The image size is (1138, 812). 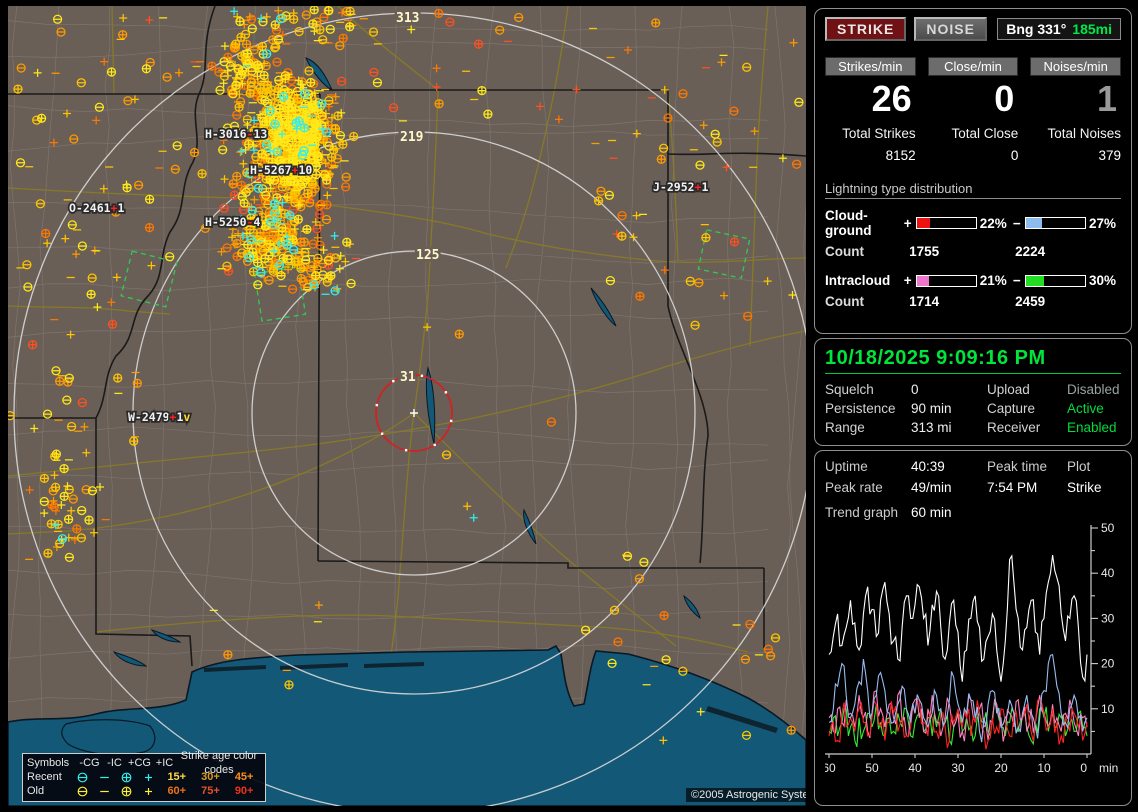 I want to click on legend-type-pos-cg: +CG, so click(x=139, y=763).